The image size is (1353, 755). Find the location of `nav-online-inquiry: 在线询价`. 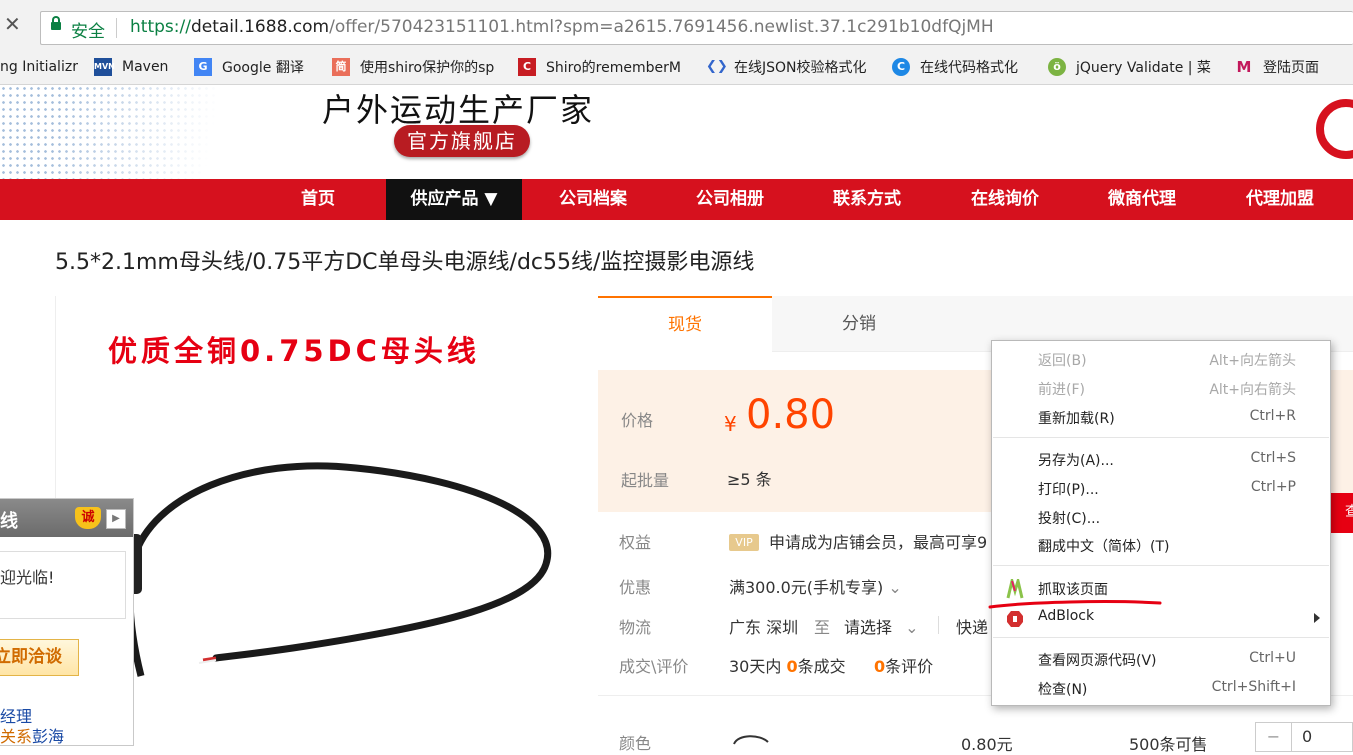

nav-online-inquiry: 在线询价 is located at coordinates (1005, 199).